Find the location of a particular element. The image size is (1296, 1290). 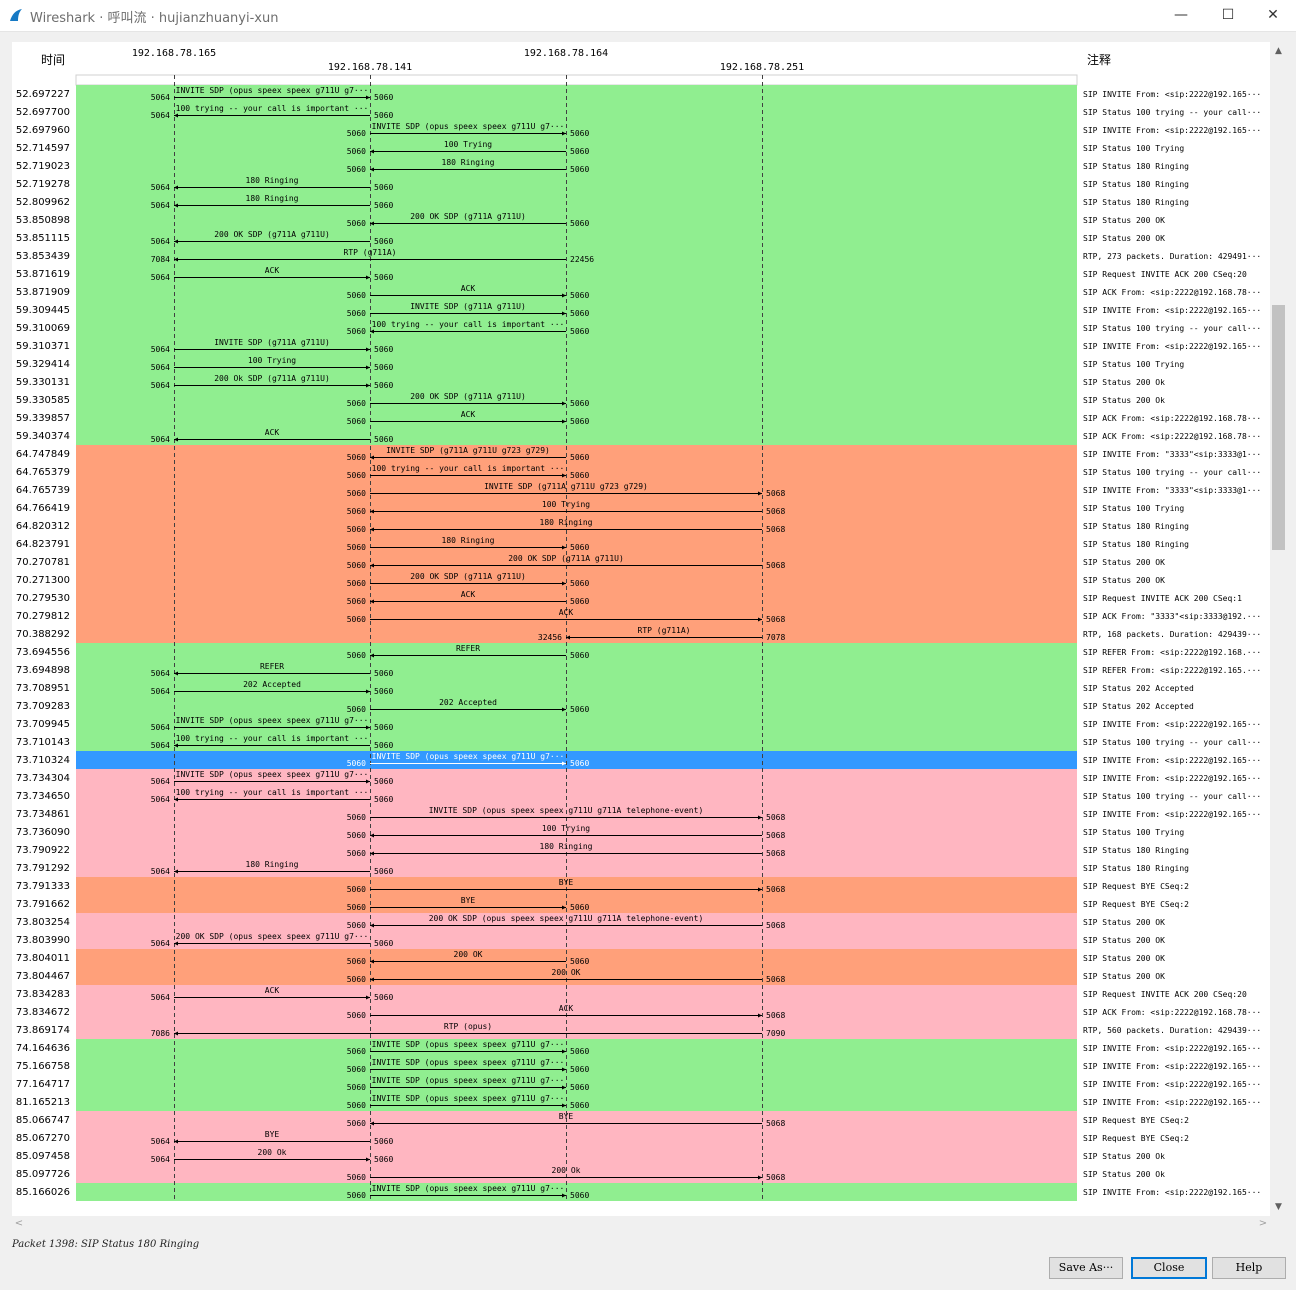

comment-text: SIP Status 200 Ok is located at coordinates (1124, 400).